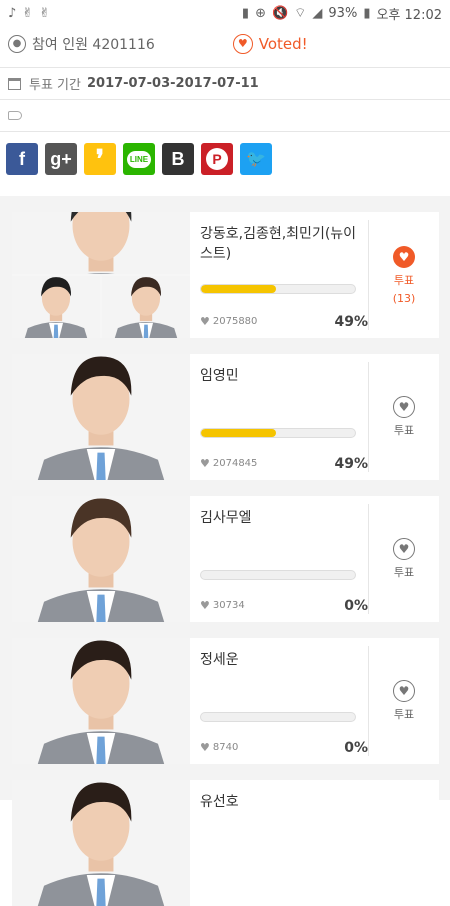 The width and height of the screenshot is (450, 906). Describe the element at coordinates (14, 83) in the screenshot. I see `calendar-icon` at that location.